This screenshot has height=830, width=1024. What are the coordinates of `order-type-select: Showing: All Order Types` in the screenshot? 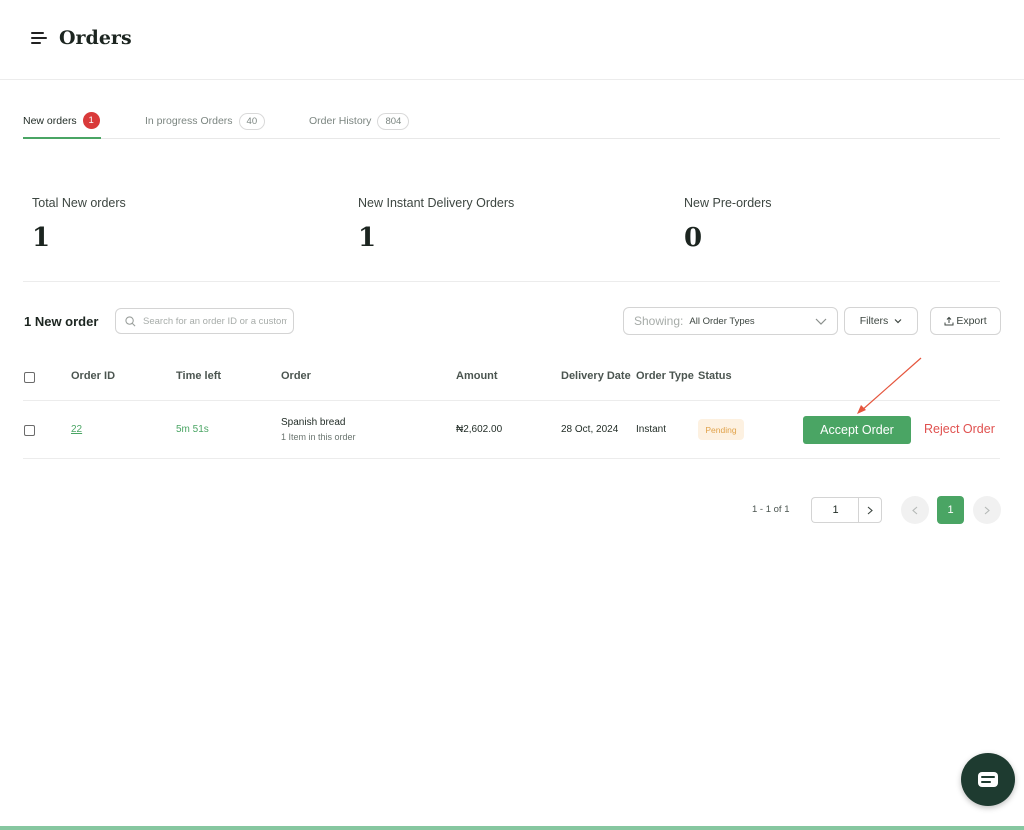 It's located at (730, 321).